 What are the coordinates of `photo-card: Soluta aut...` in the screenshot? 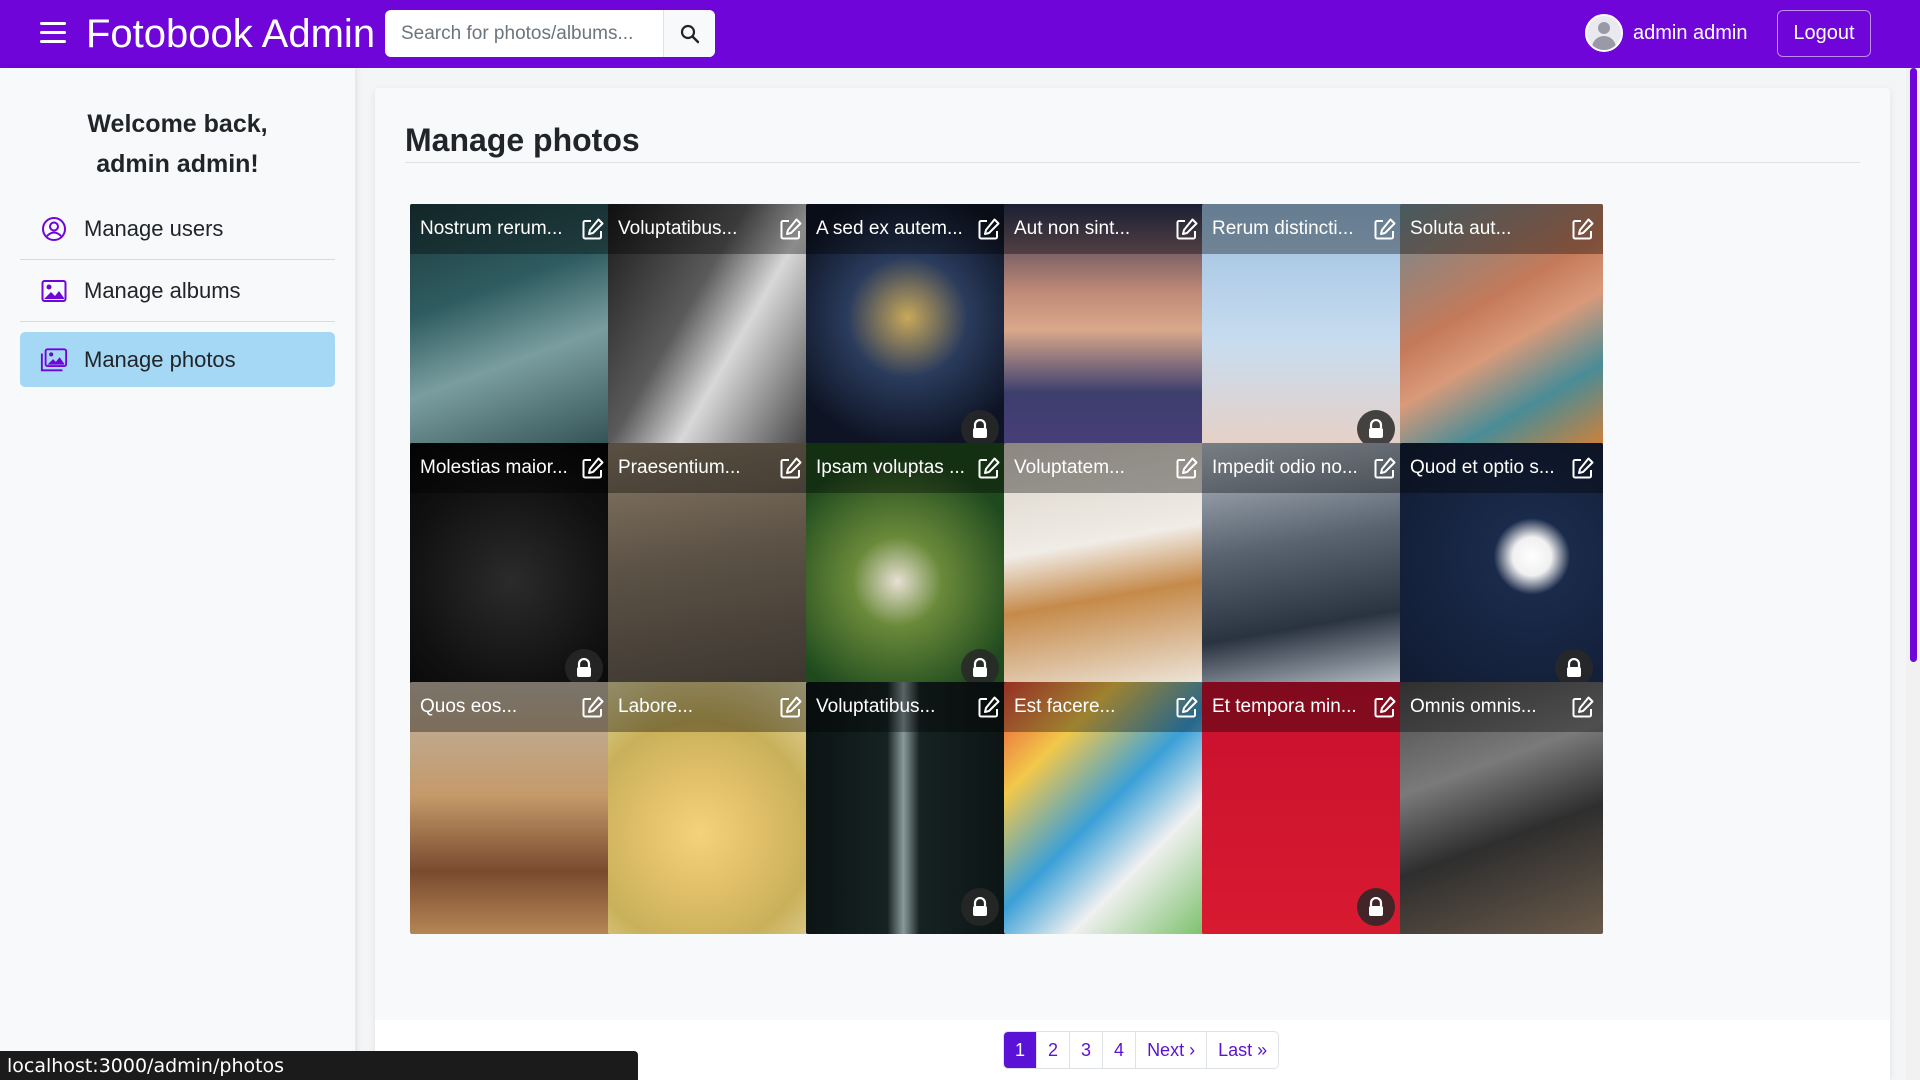 It's located at (1501, 330).